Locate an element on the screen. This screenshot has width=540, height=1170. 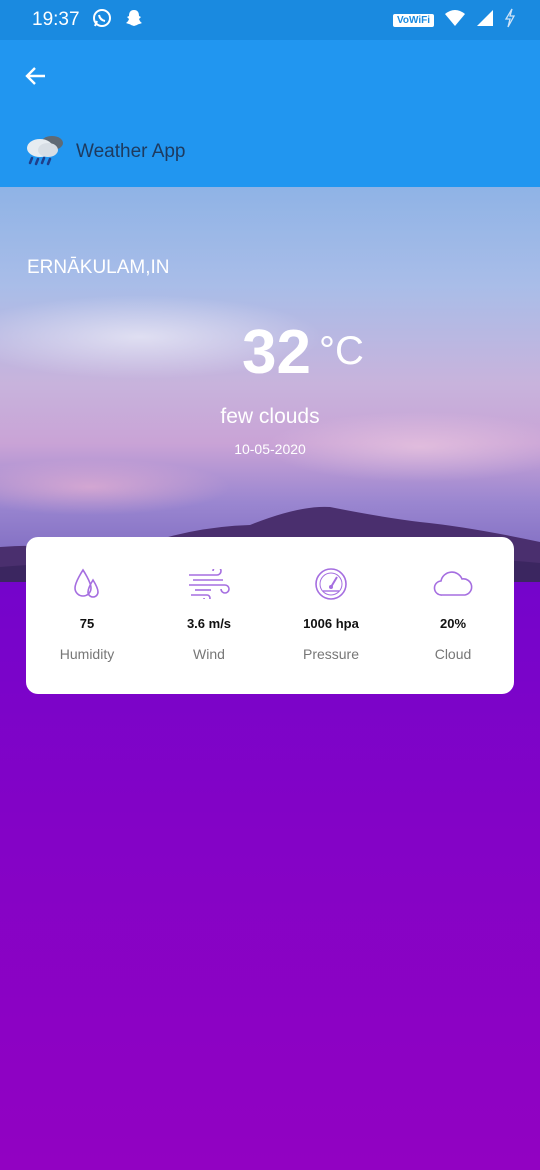
wind-value: 3.6 m/s is located at coordinates (209, 623).